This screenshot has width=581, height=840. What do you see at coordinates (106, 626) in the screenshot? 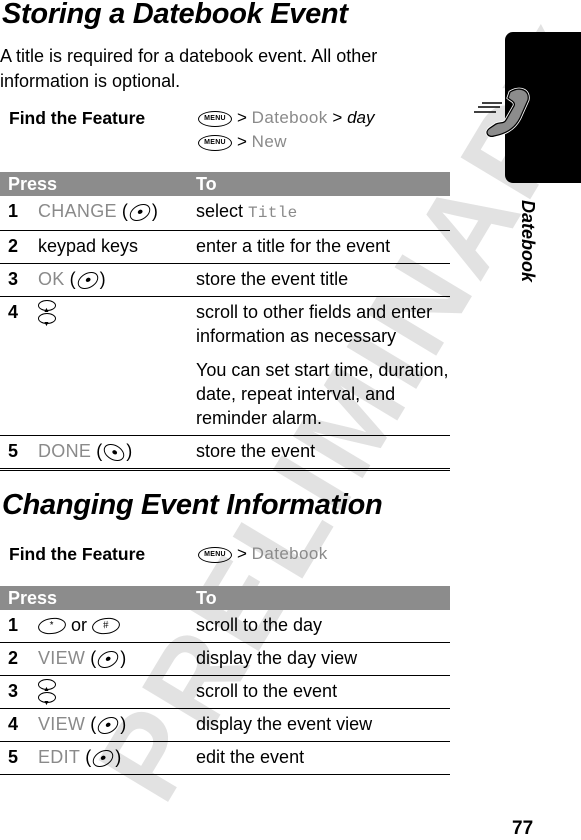
I see `pound-key-icon: #` at bounding box center [106, 626].